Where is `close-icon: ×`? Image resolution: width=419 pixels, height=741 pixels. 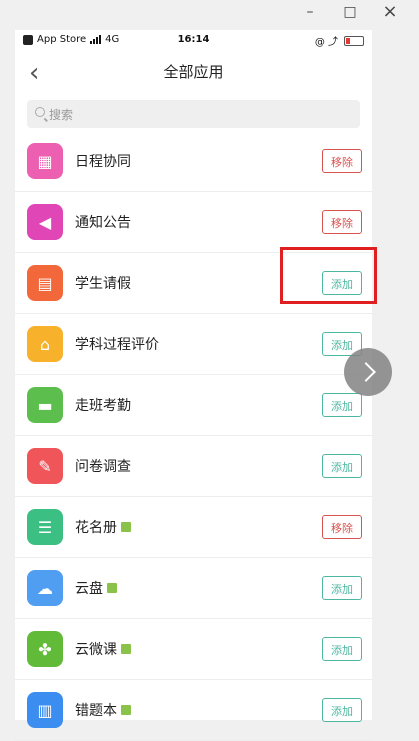
close-icon: × is located at coordinates (390, 12).